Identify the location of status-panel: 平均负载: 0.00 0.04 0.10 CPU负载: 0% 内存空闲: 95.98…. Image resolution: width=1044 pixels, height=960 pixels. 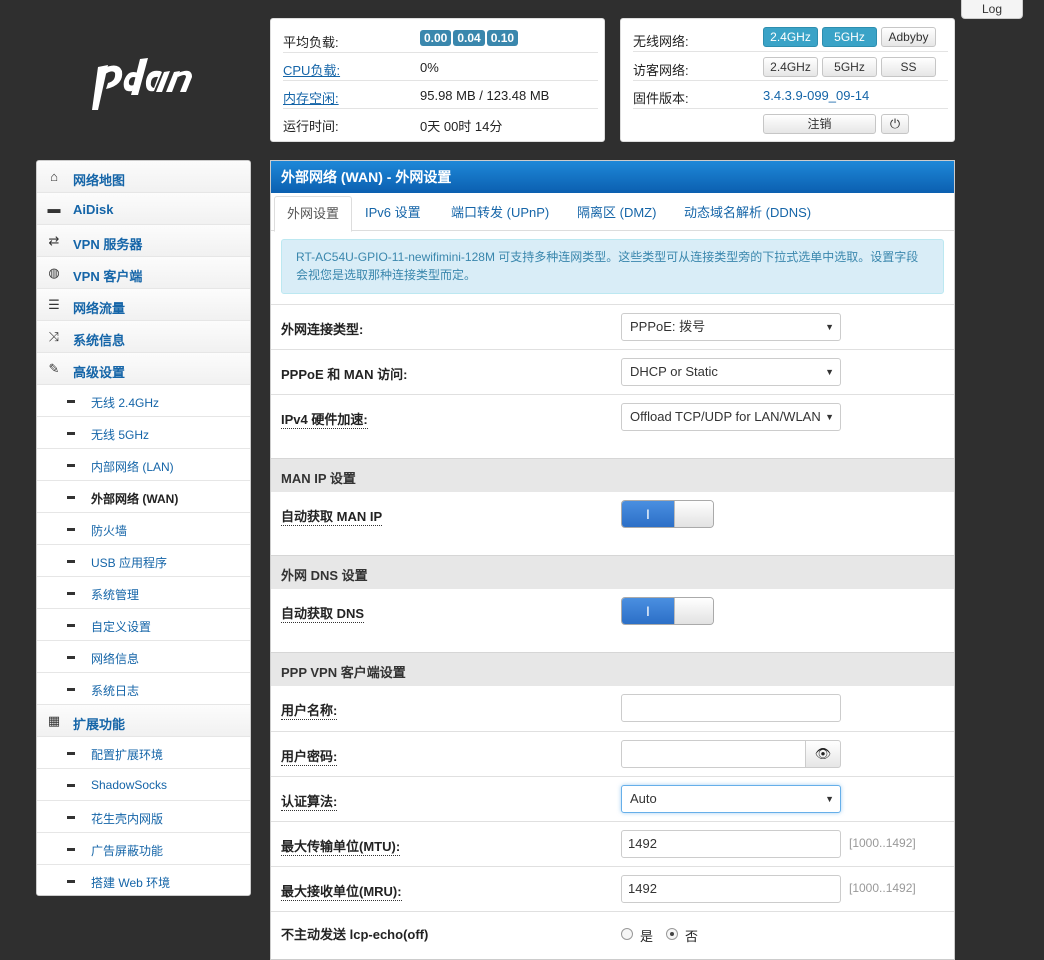
(437, 80).